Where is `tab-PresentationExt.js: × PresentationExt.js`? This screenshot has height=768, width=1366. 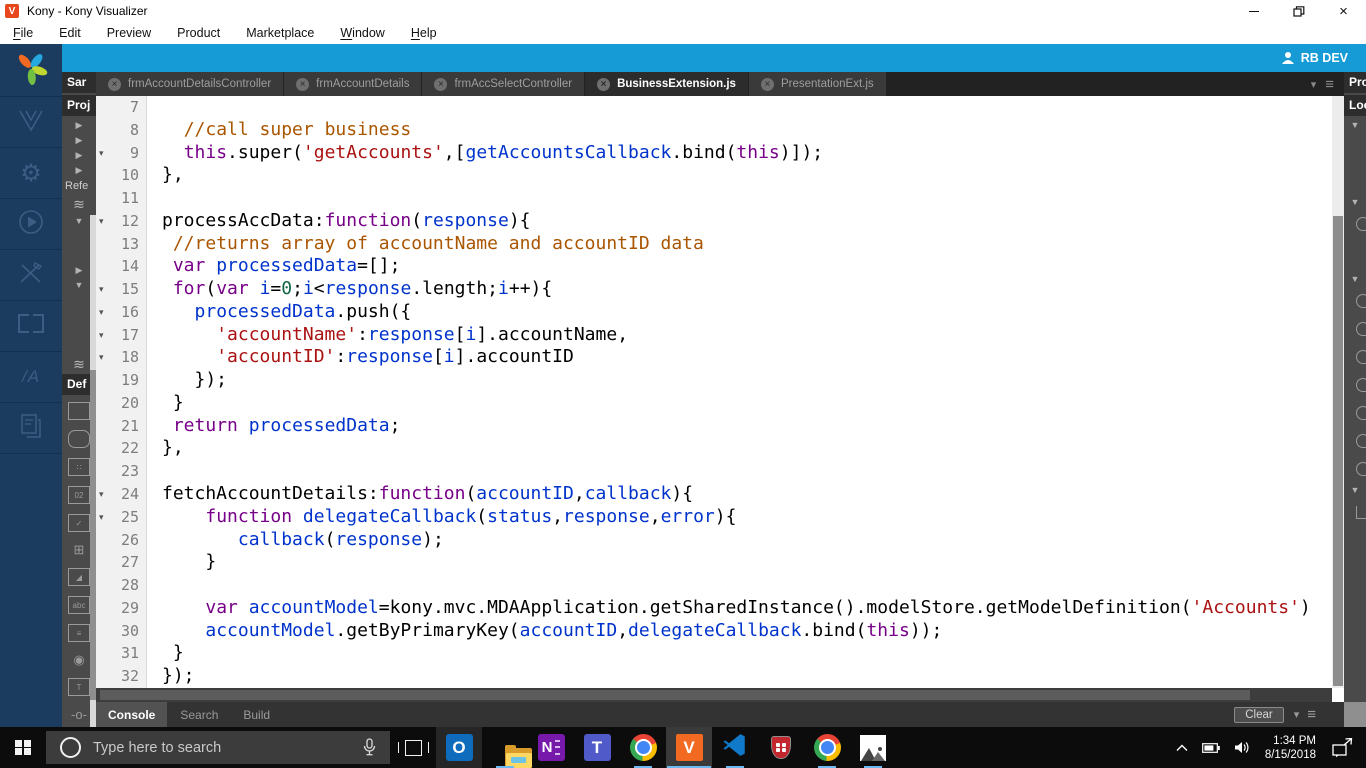
tab-PresentationExt.js: × PresentationExt.js is located at coordinates (817, 84).